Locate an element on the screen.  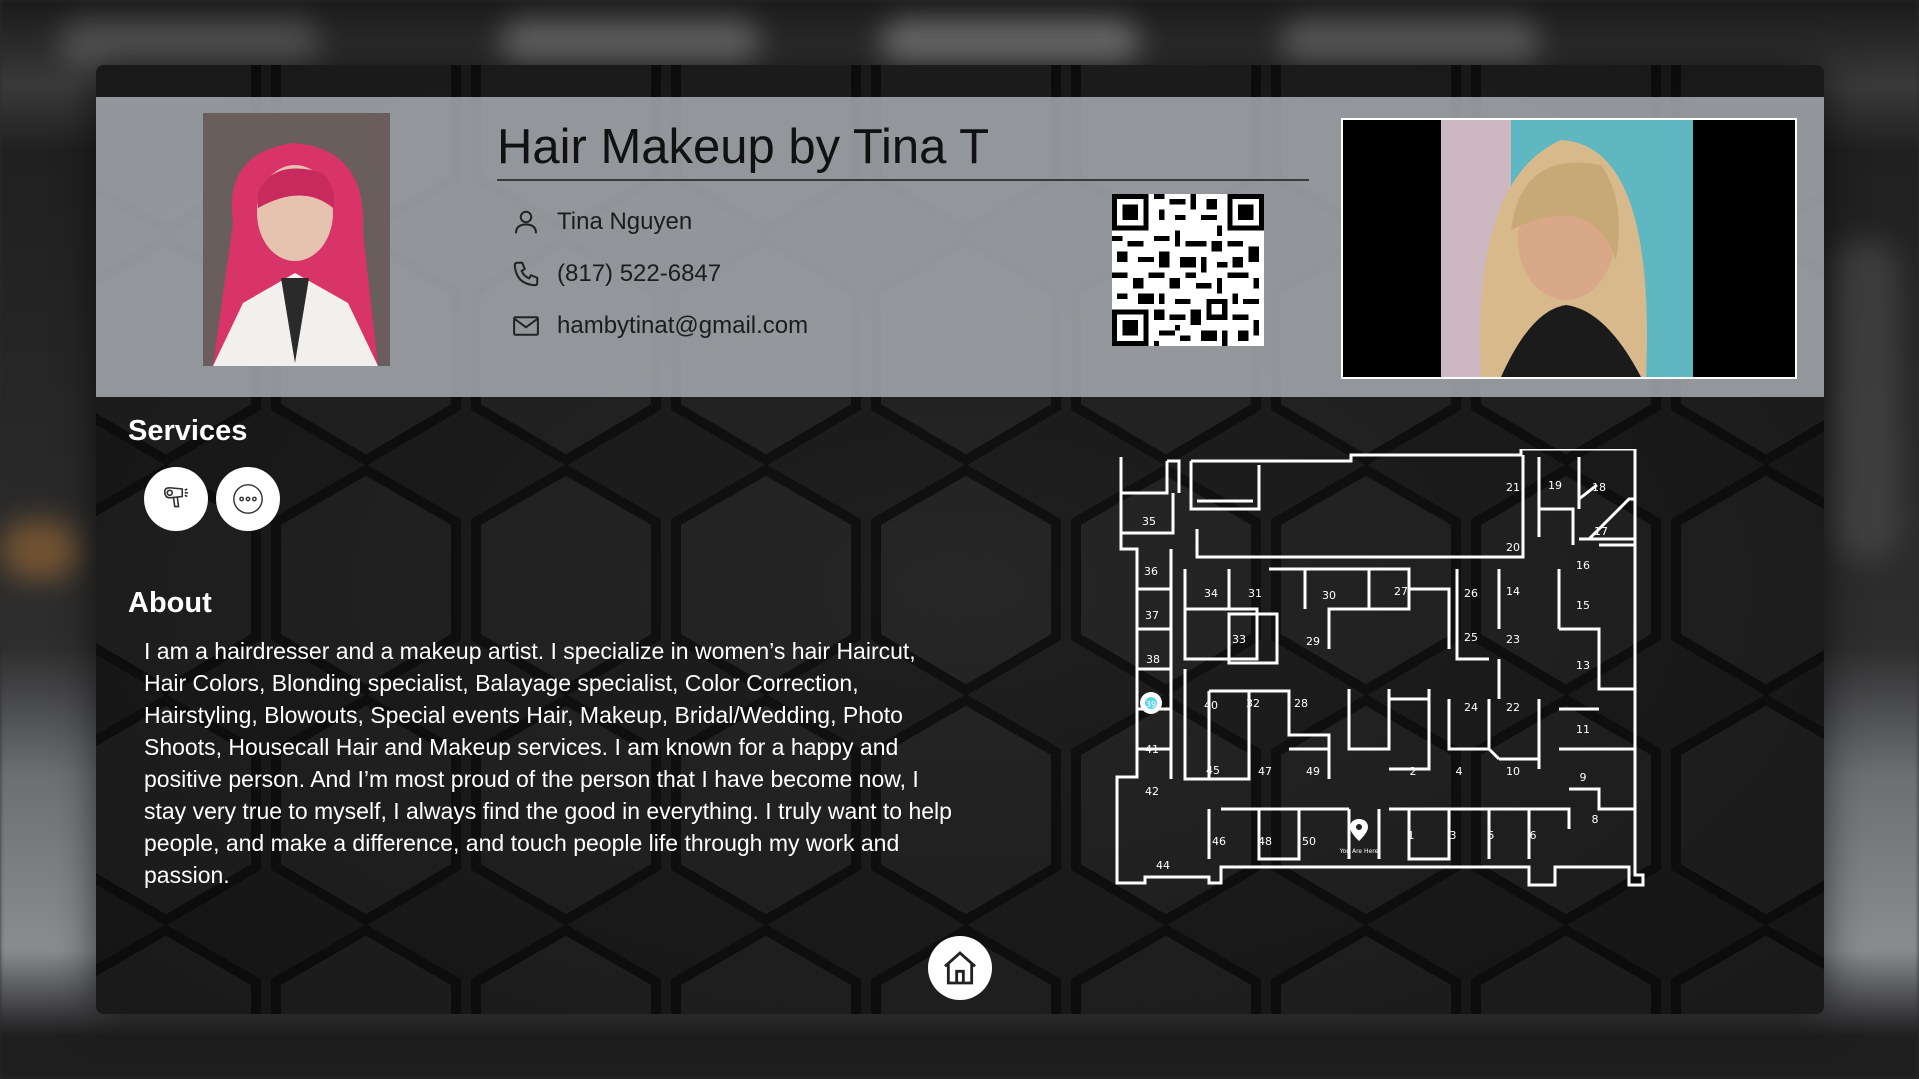
contact-phone-row: (817) 522-6847 is located at coordinates (616, 274).